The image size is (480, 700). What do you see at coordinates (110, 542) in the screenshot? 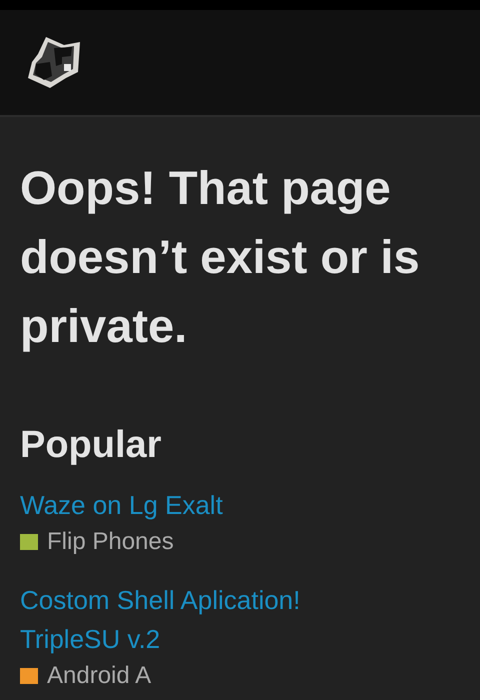
I see `category-label: Flip Phones` at bounding box center [110, 542].